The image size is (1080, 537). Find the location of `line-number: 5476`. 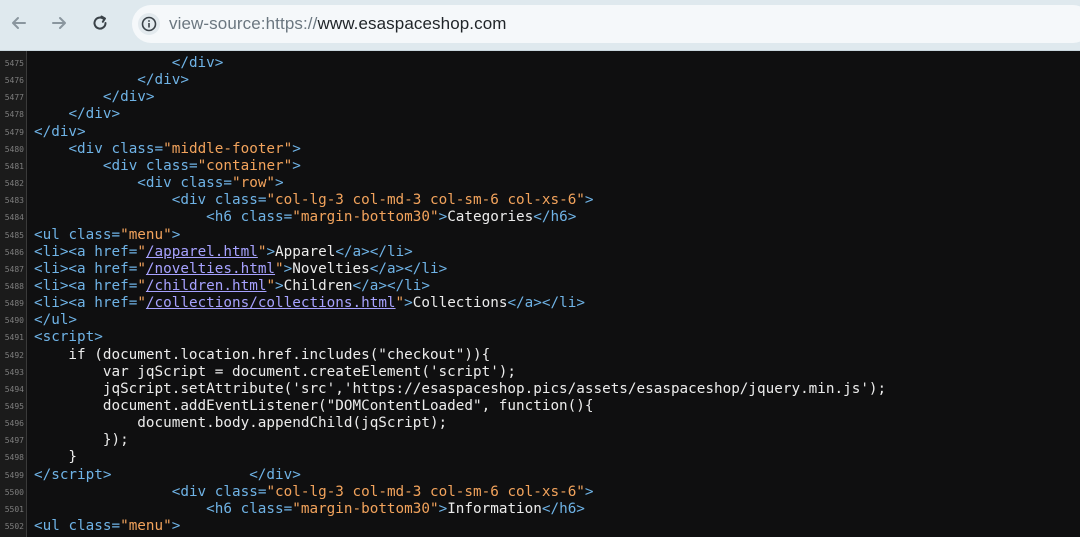

line-number: 5476 is located at coordinates (14, 81).